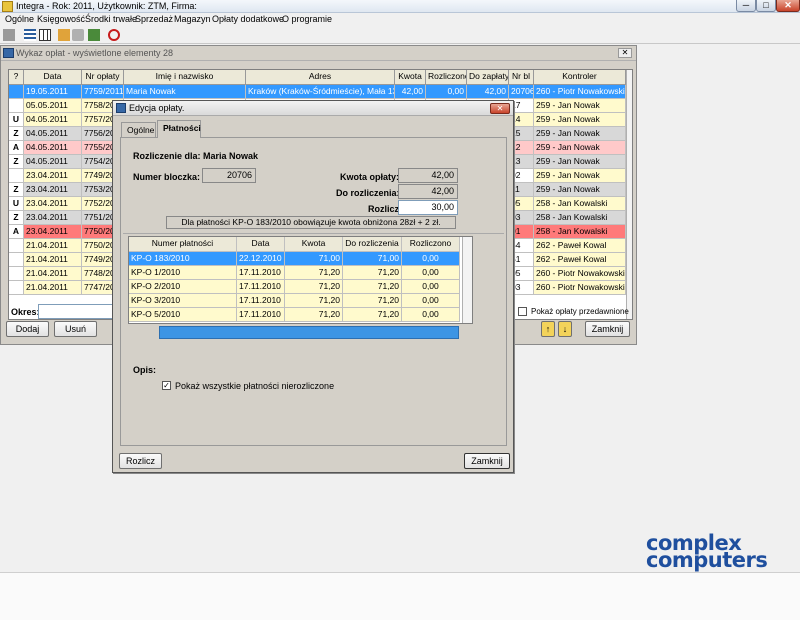 Image resolution: width=800 pixels, height=620 pixels. I want to click on menu-ksiegowosc: Księgowość, so click(61, 19).